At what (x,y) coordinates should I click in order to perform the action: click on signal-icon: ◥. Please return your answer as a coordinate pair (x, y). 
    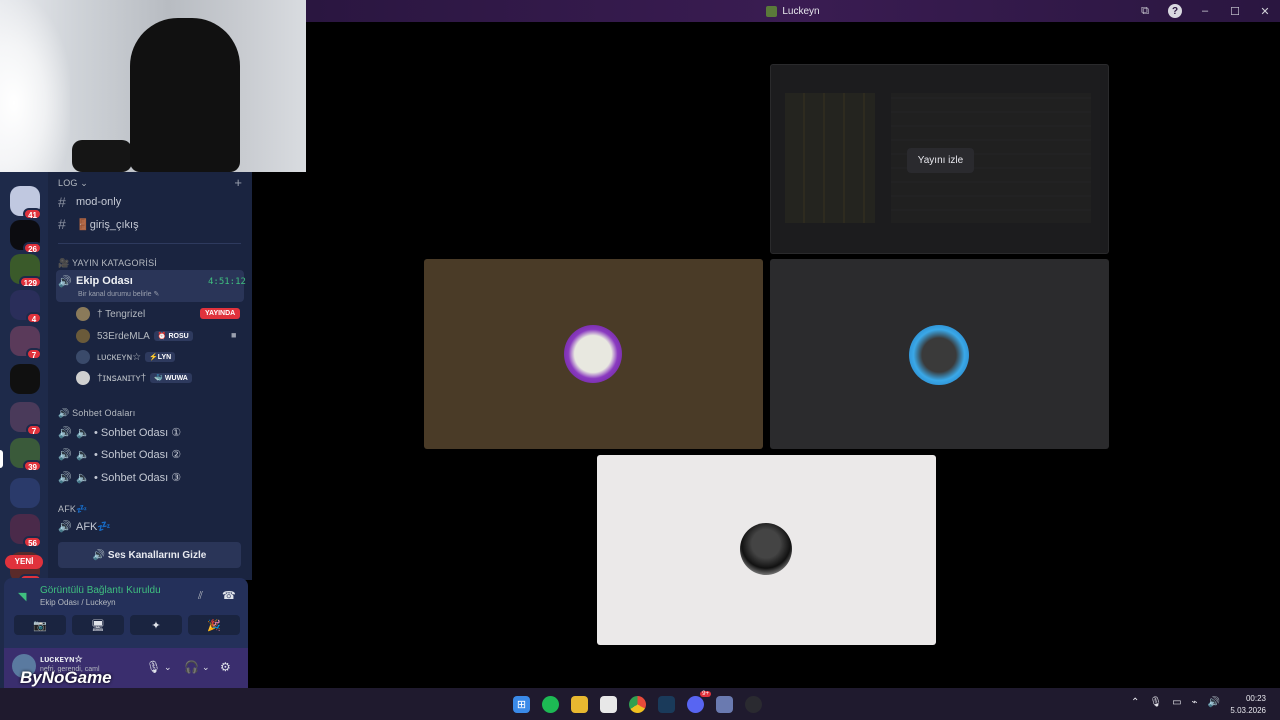
    Looking at the image, I should click on (22, 596).